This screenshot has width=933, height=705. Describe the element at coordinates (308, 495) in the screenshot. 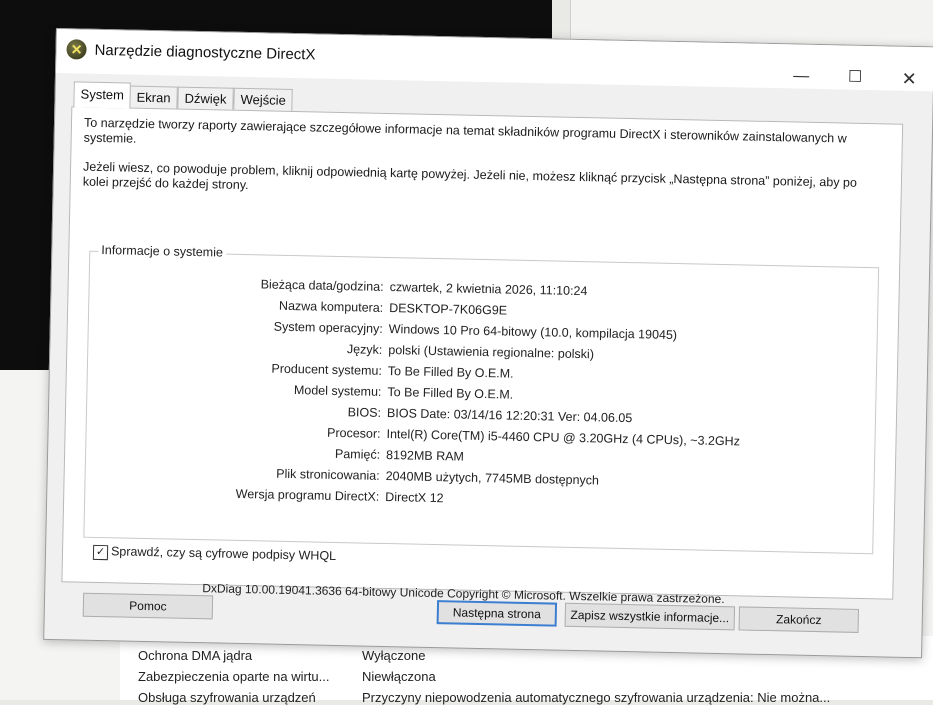

I see `info-label: Wersja programu DirectX:` at that location.